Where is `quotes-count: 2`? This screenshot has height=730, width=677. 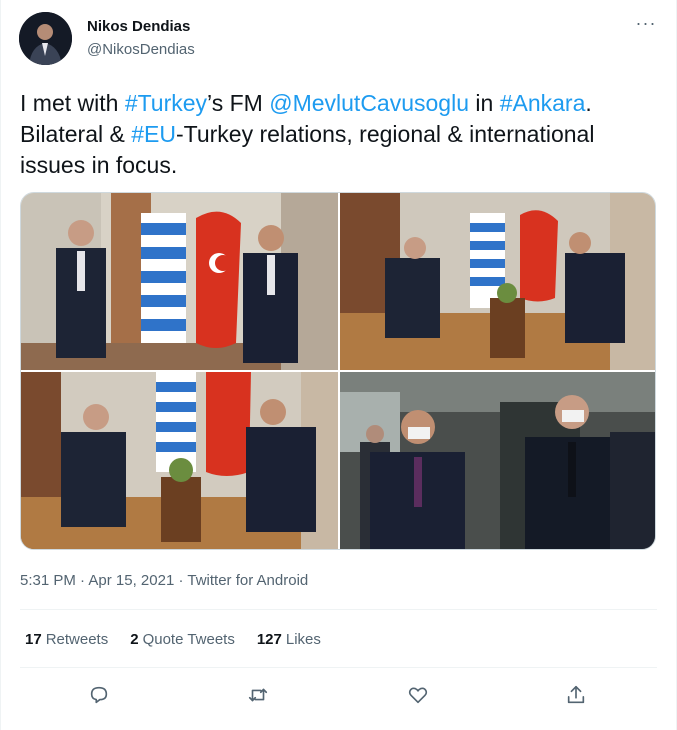 quotes-count: 2 is located at coordinates (134, 639).